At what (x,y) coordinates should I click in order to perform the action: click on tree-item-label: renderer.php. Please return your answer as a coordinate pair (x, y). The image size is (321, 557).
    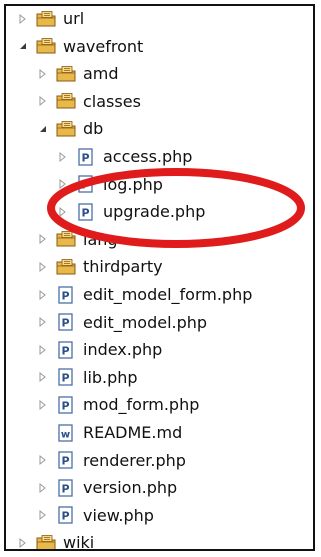
    Looking at the image, I should click on (134, 460).